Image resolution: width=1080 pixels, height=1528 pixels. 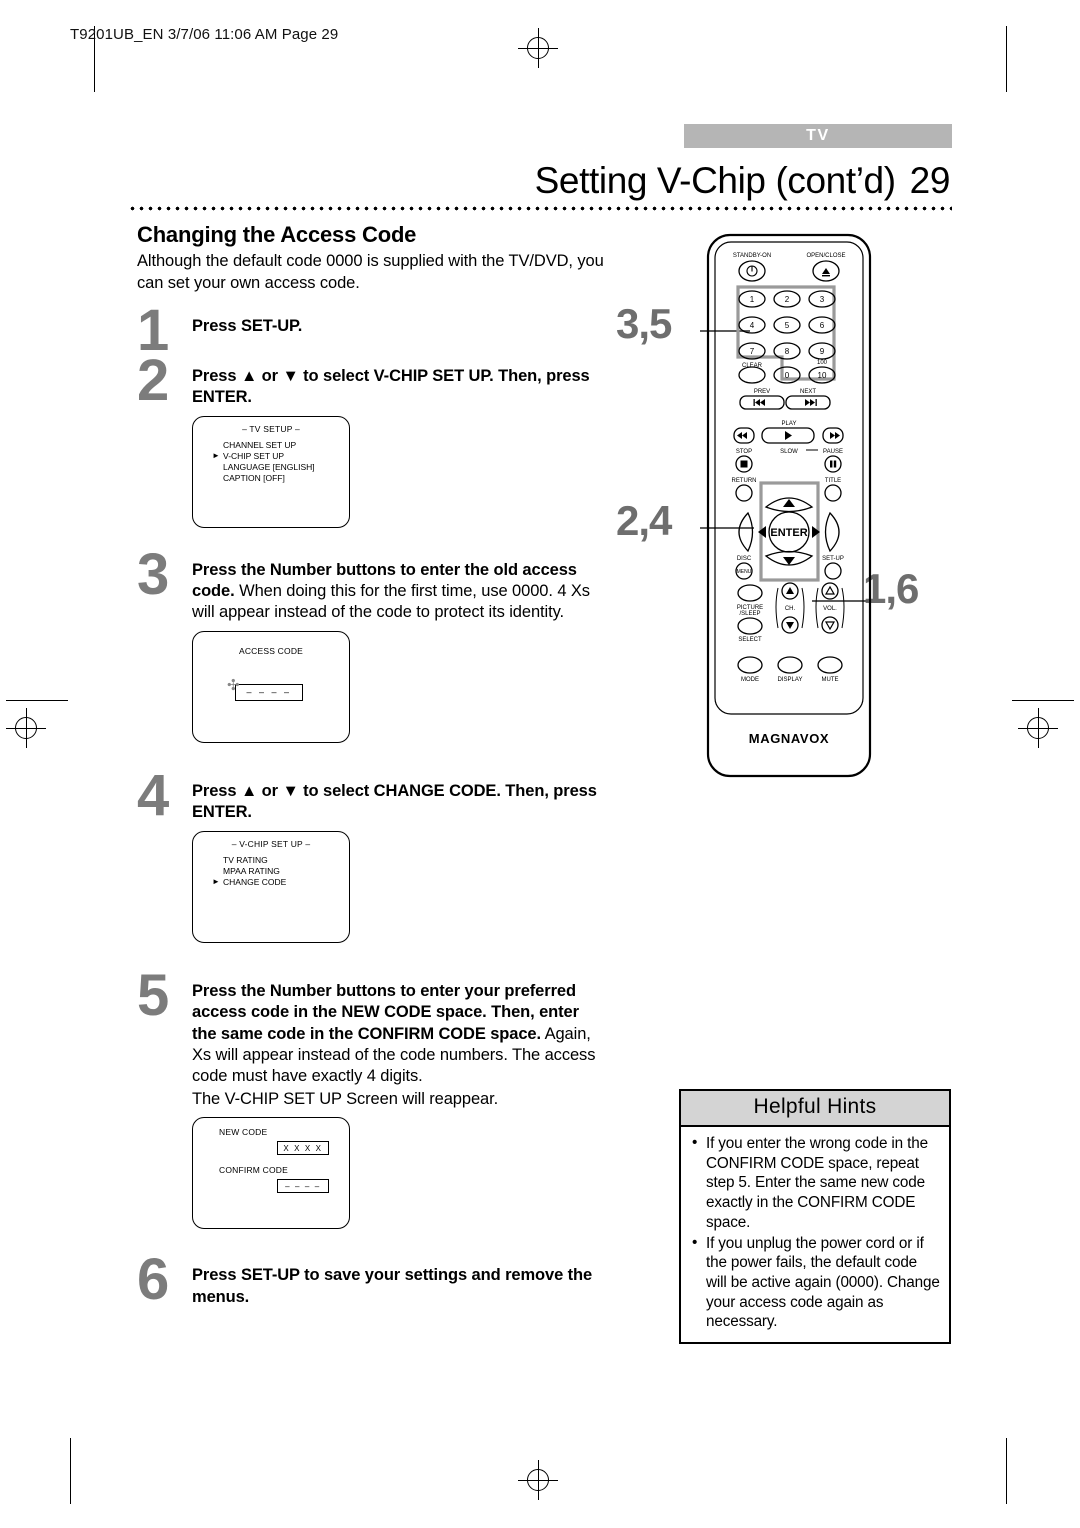 I want to click on osd-vchip-item-0: TV RATING, so click(x=254, y=860).